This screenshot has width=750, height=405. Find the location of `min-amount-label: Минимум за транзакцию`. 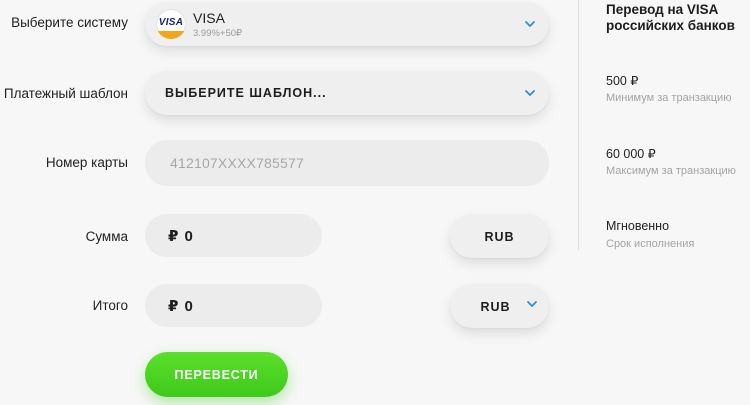

min-amount-label: Минимум за транзакцию is located at coordinates (669, 98).